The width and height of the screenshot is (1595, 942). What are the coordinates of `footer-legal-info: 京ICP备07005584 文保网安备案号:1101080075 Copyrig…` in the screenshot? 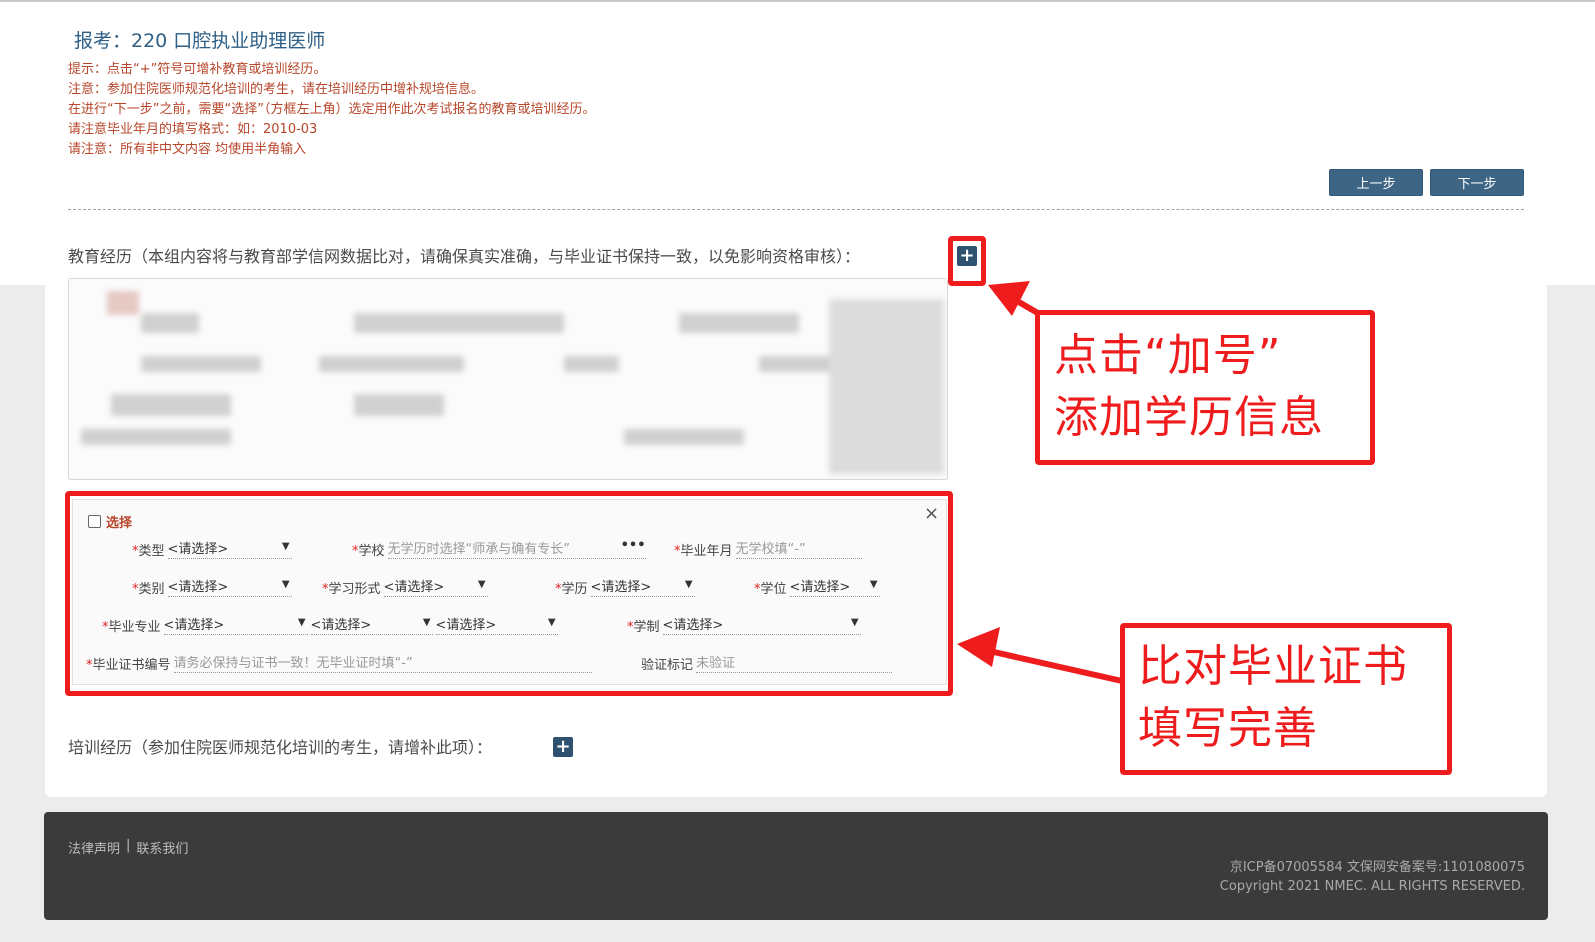 It's located at (1372, 877).